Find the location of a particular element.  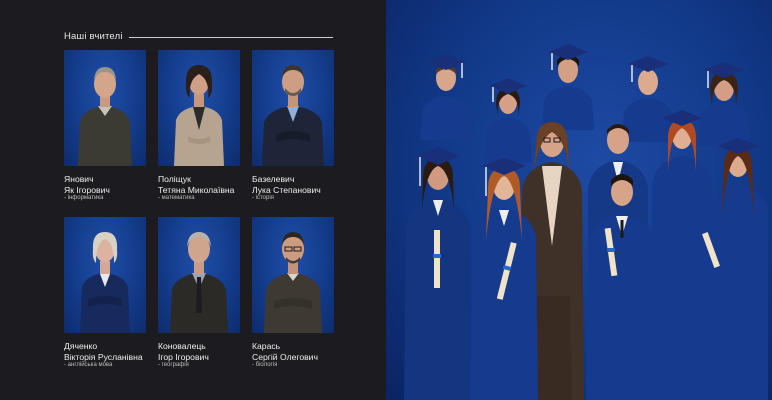

back-row is located at coordinates (585, 103).